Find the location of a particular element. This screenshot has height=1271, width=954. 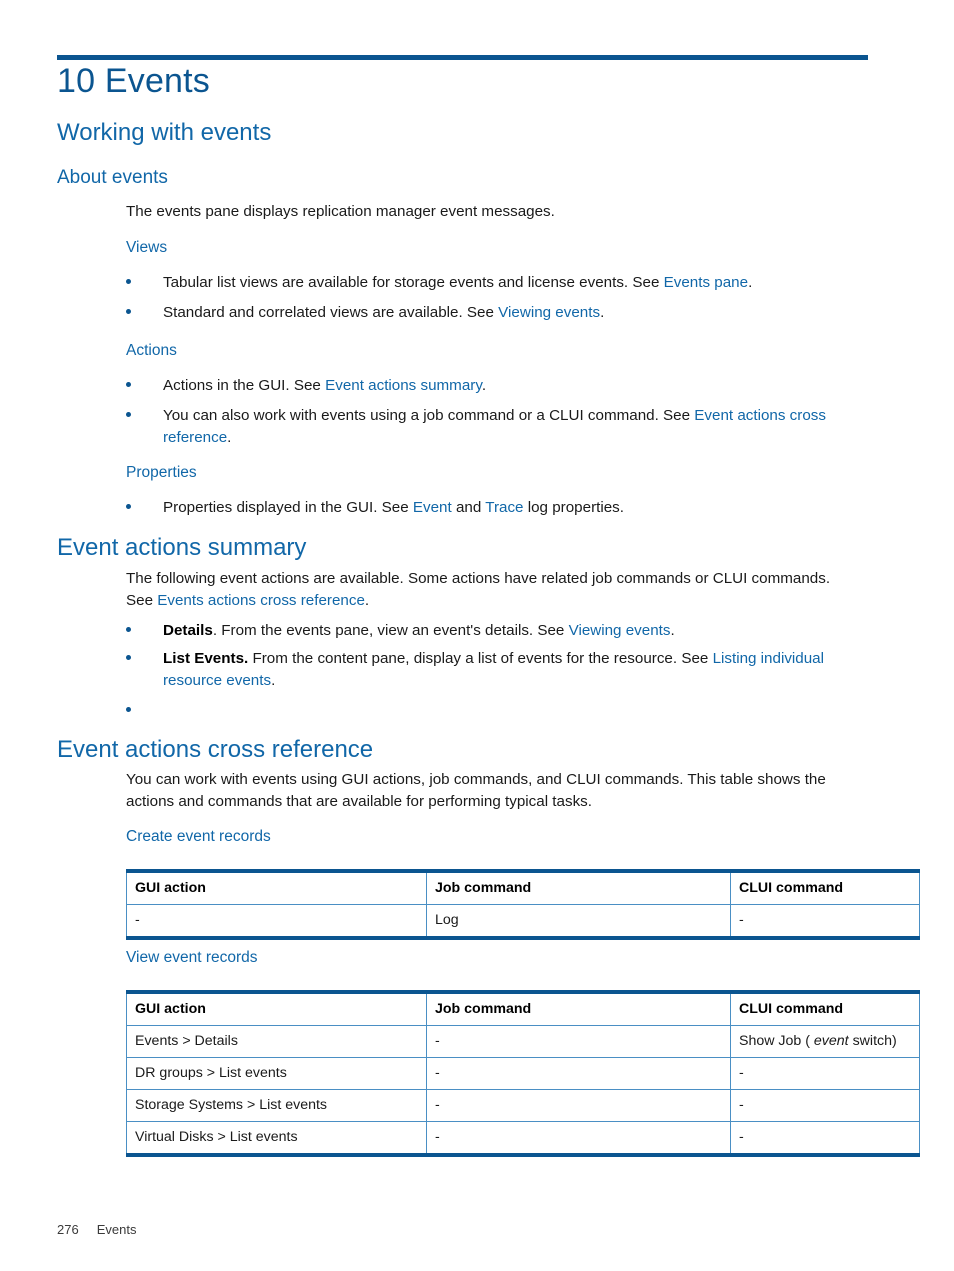

table-row: DR groups > List events - - is located at coordinates (523, 1073).